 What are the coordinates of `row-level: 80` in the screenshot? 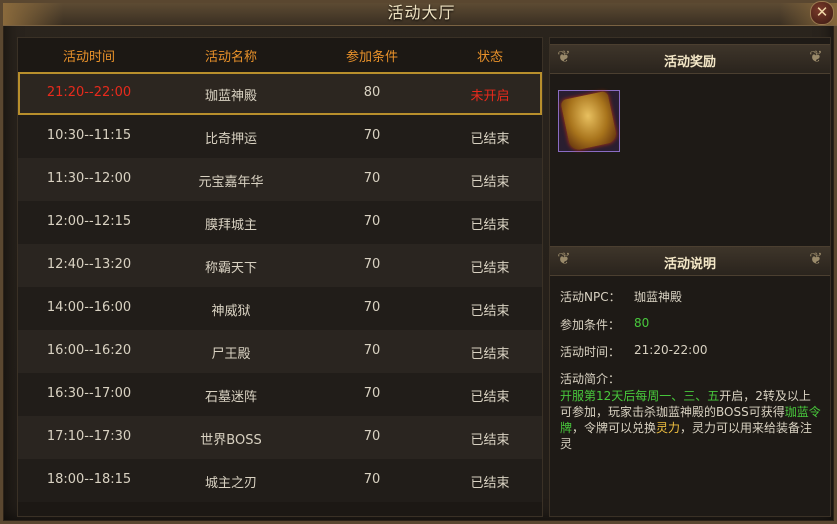 It's located at (372, 92).